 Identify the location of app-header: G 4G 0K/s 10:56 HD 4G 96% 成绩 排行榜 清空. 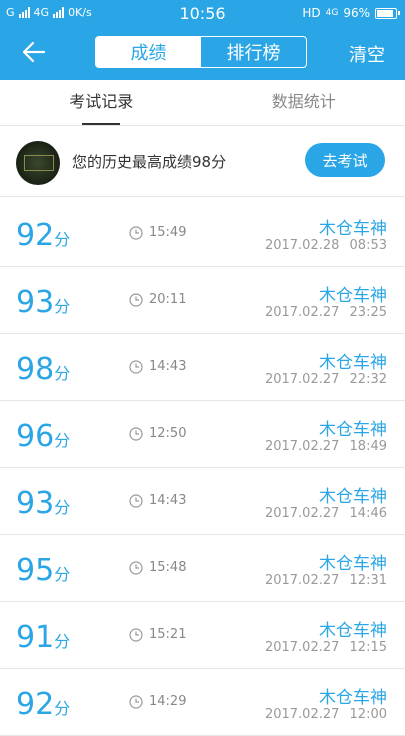
(202, 40).